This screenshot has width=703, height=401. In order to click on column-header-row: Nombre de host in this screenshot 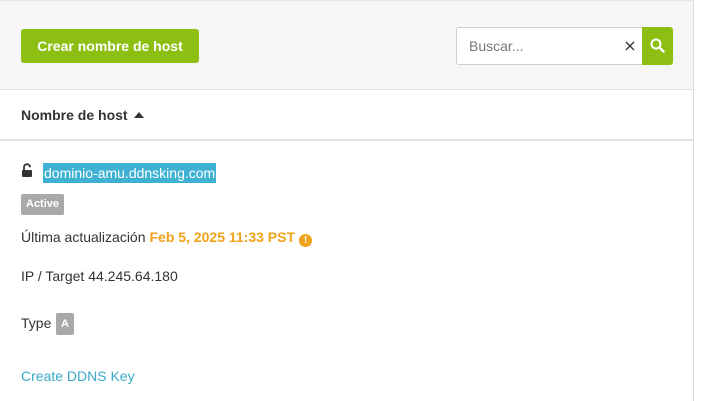, I will do `click(346, 115)`.